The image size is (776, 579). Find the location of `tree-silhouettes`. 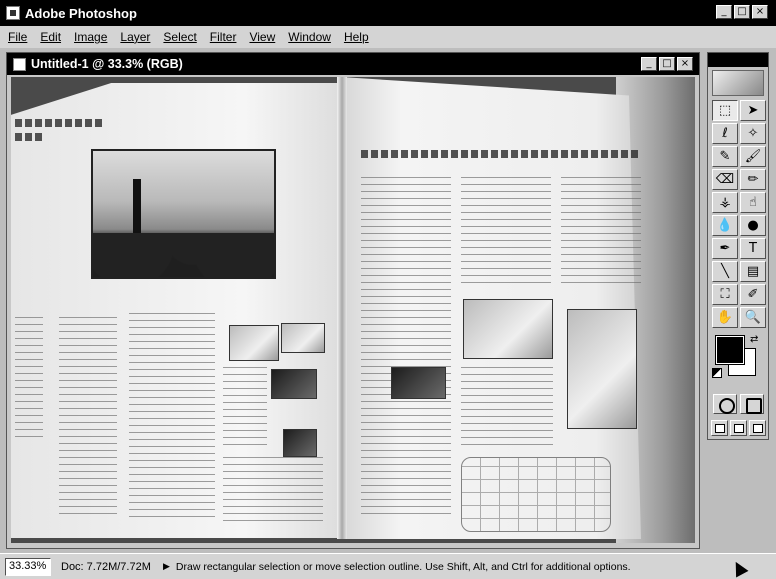

tree-silhouettes is located at coordinates (183, 255).